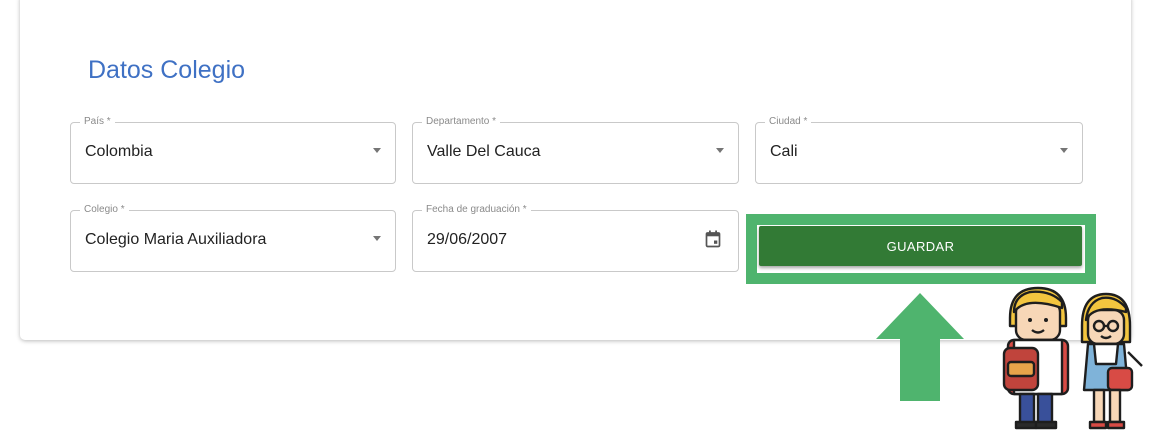 The image size is (1153, 430). I want to click on section-title: Datos Colegio, so click(167, 70).